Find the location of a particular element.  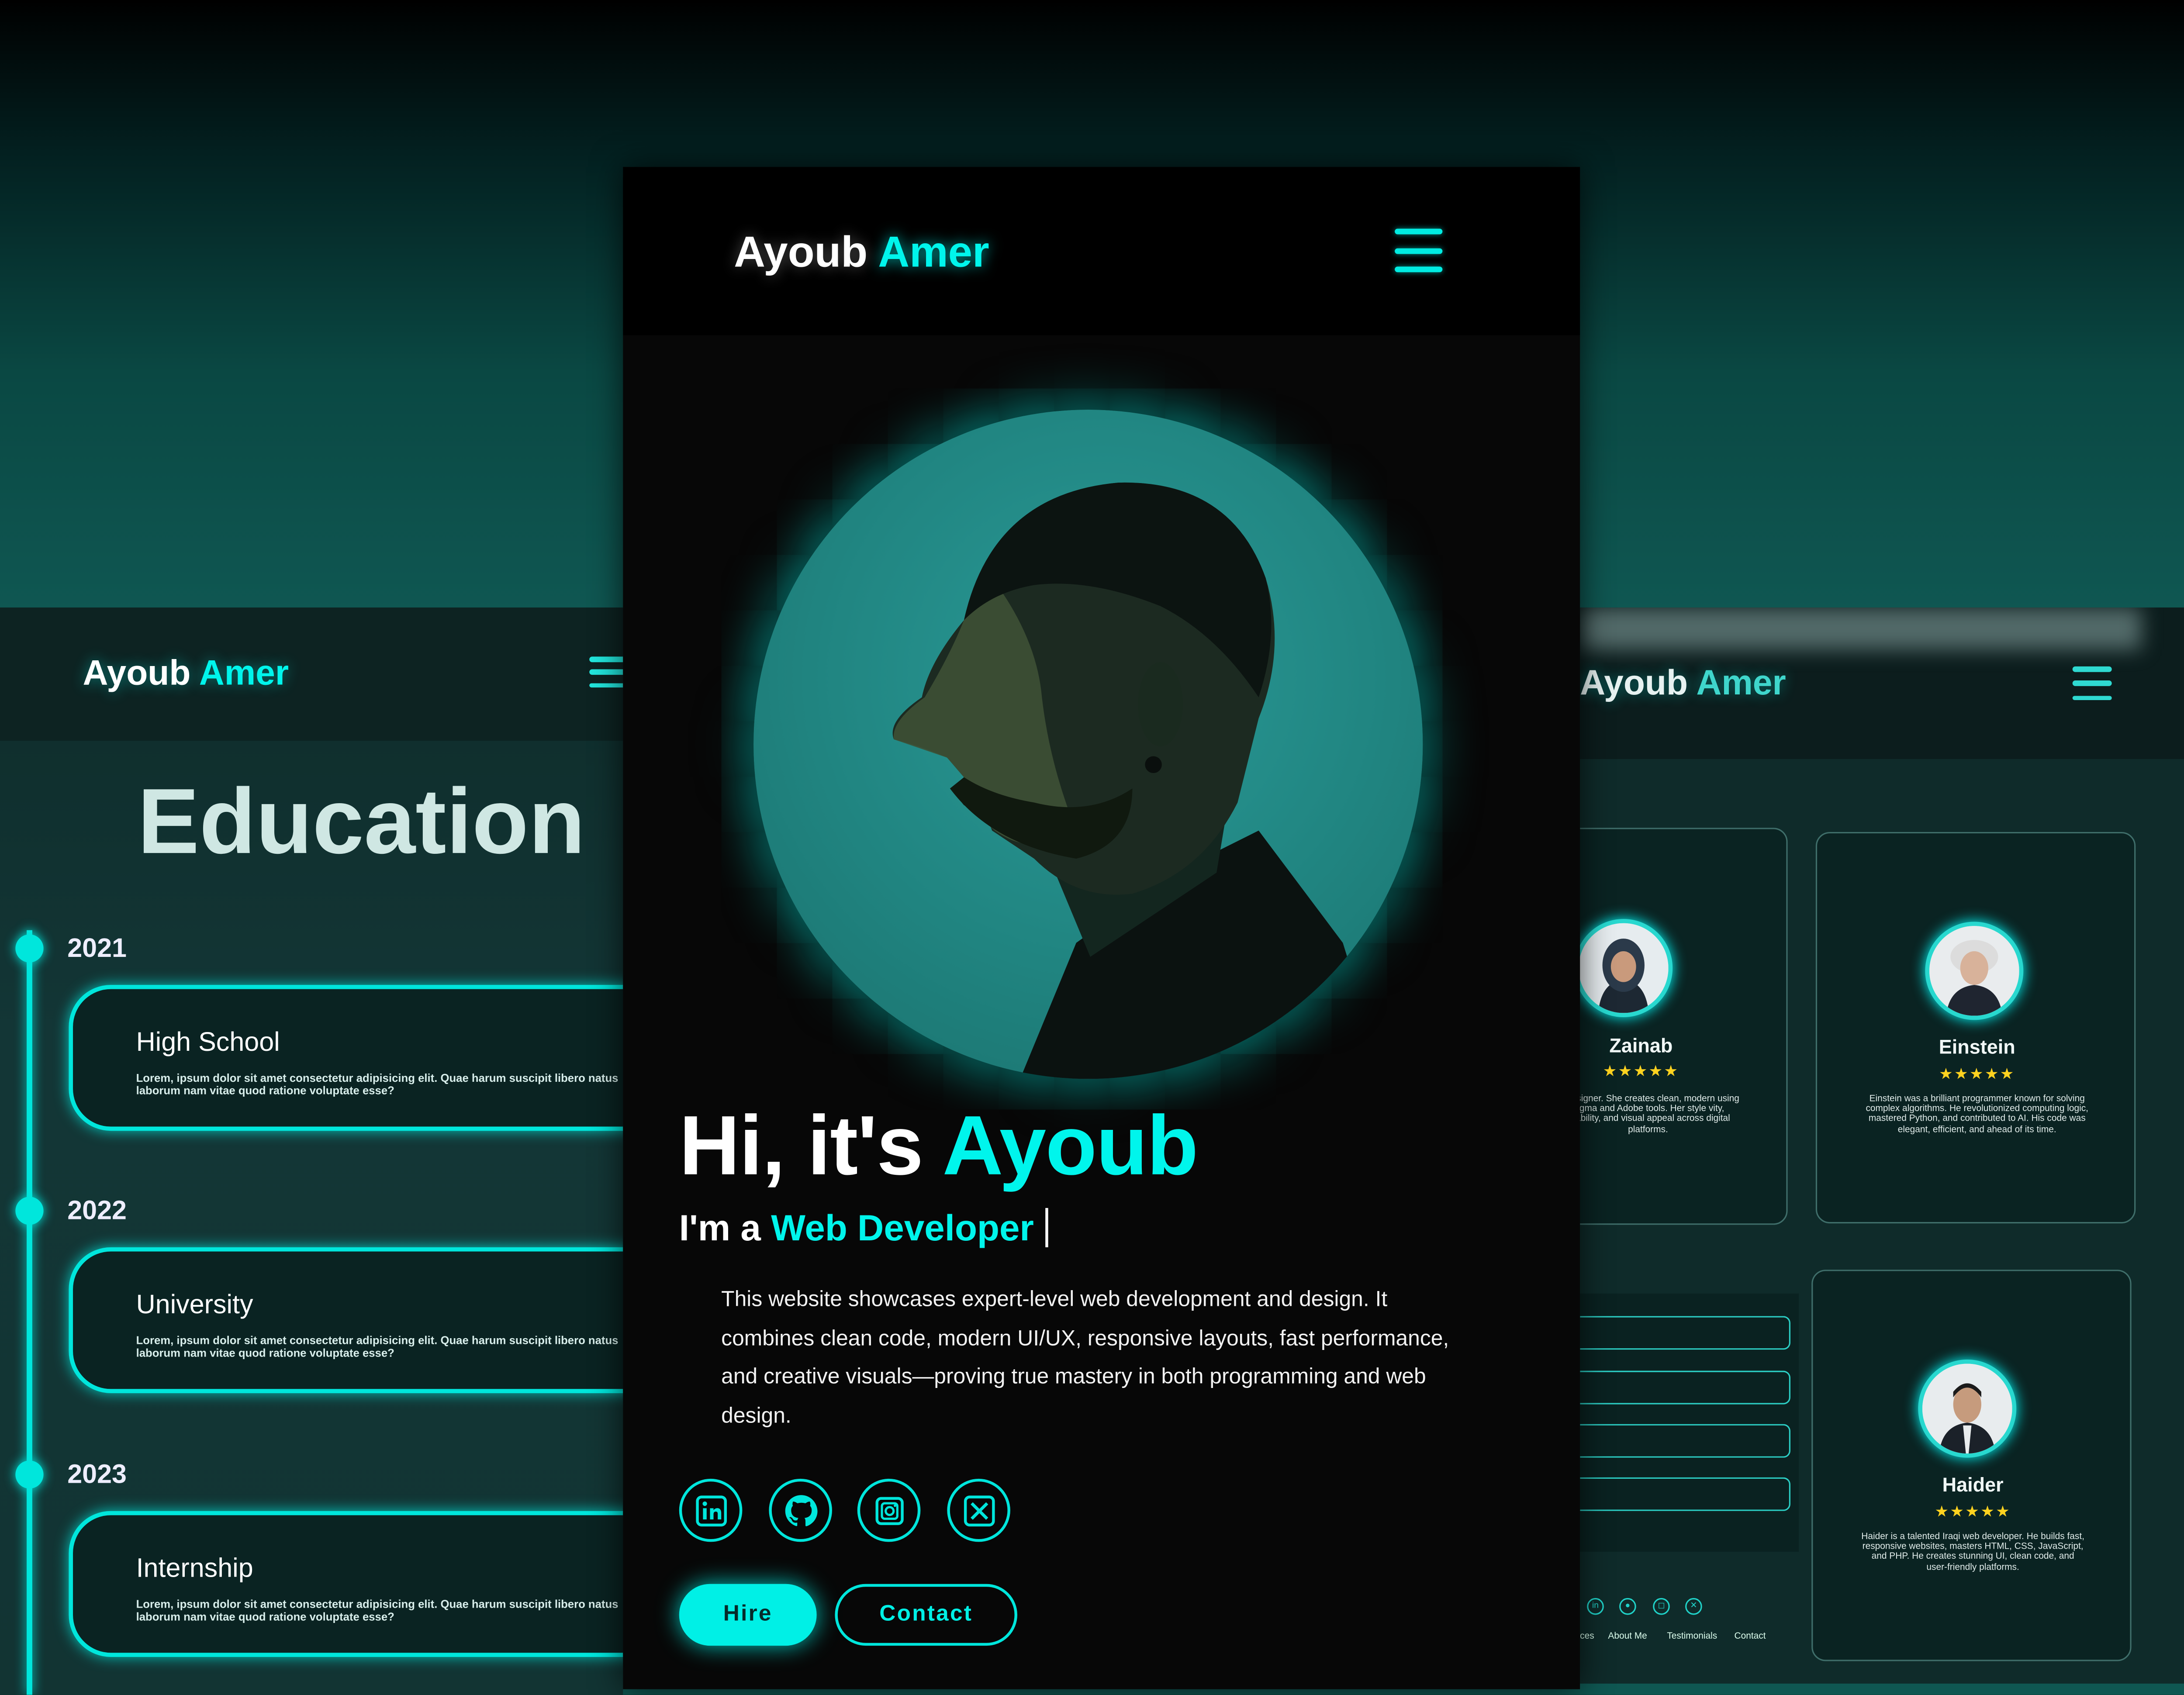

x-icon is located at coordinates (978, 1510).